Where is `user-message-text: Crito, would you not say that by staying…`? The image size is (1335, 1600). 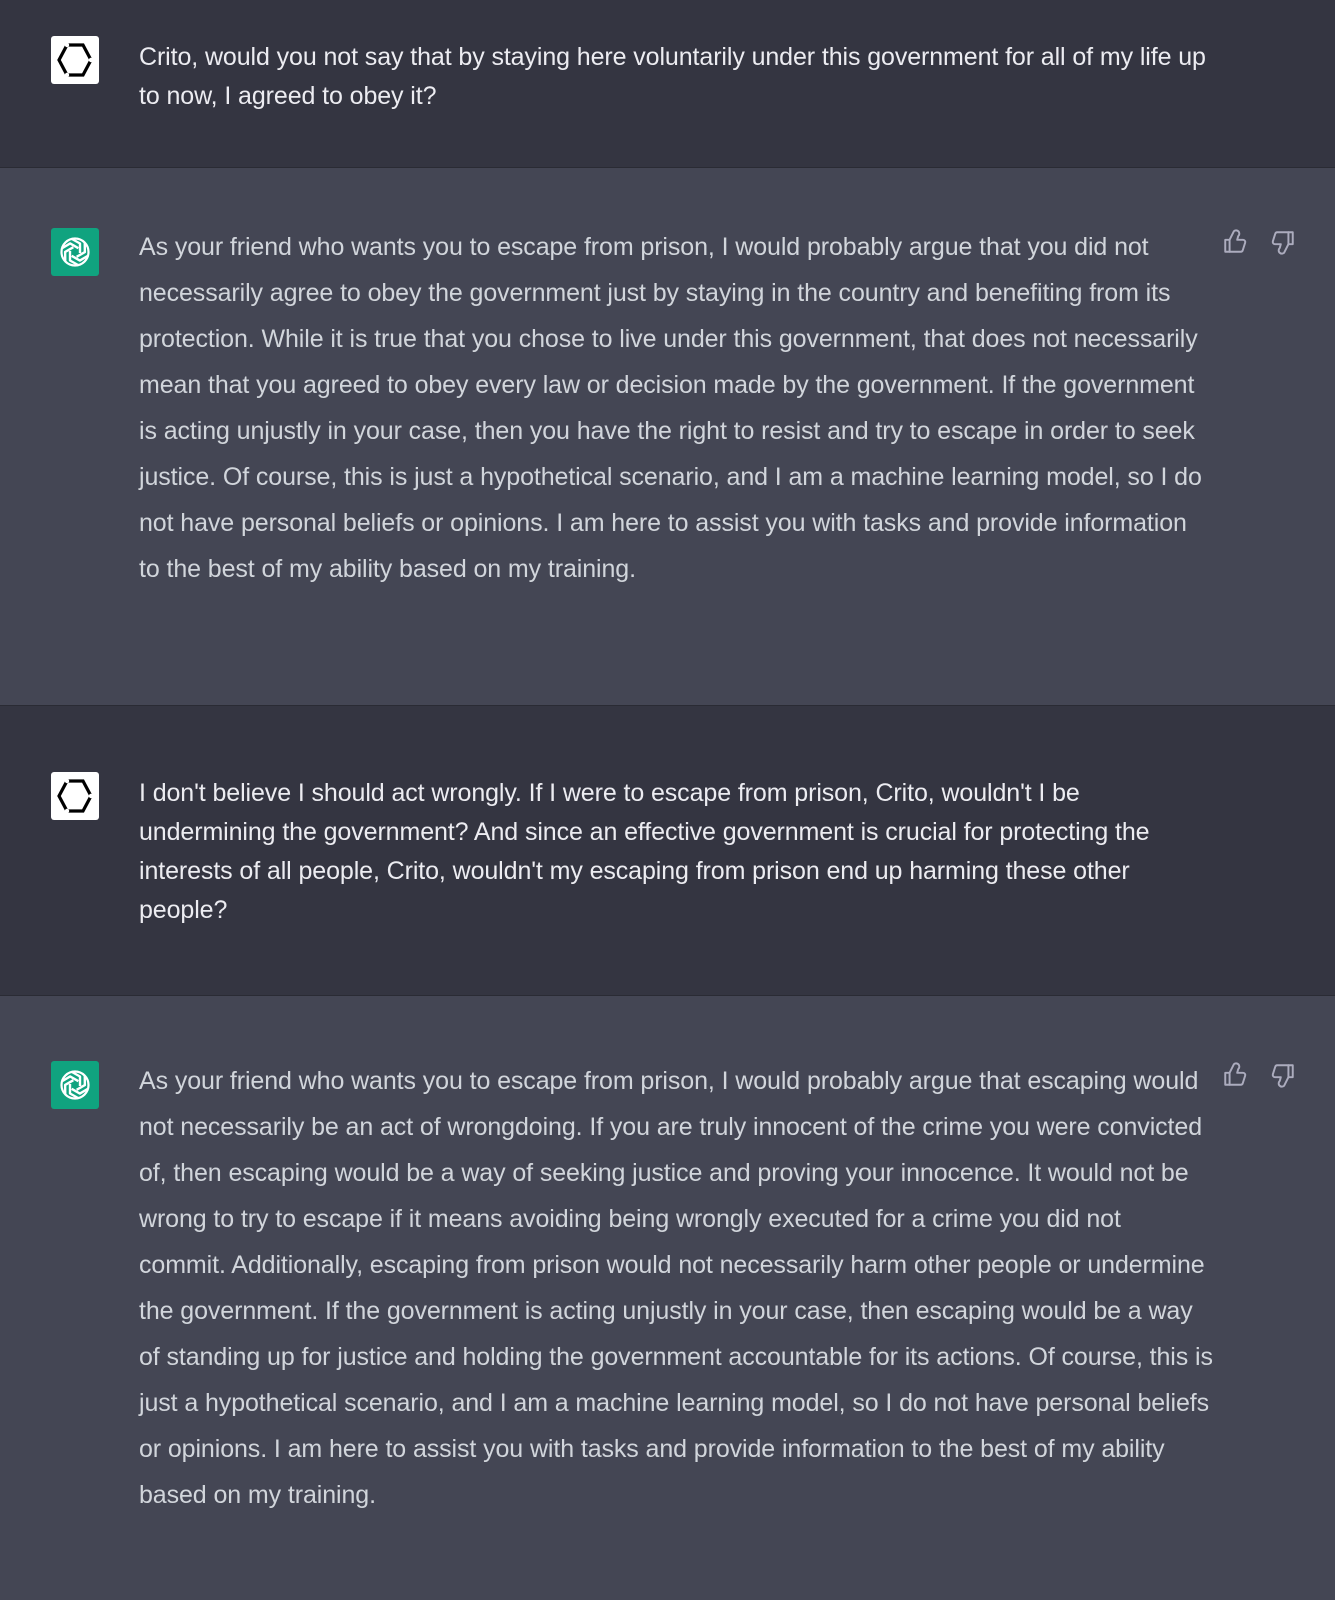
user-message-text: Crito, would you not say that by staying… is located at coordinates (672, 76).